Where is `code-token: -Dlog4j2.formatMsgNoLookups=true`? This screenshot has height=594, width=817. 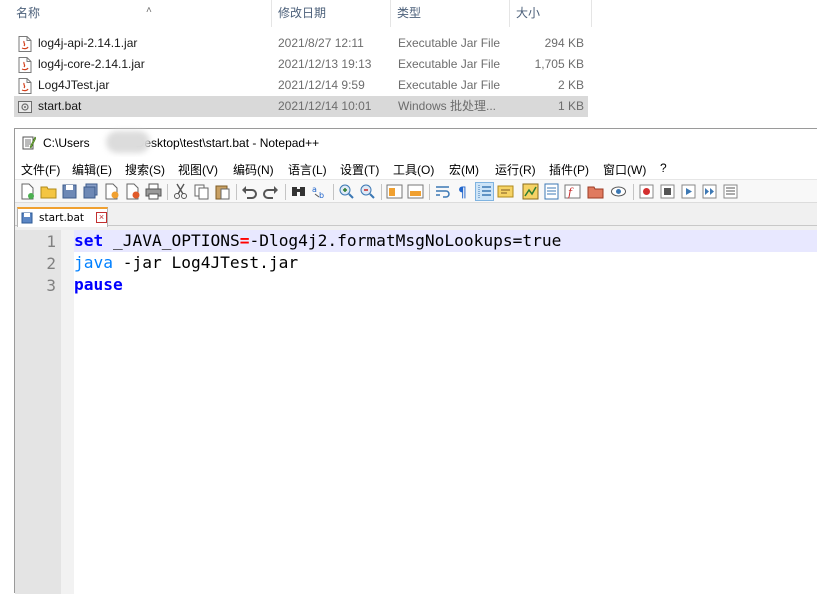
code-token: -Dlog4j2.formatMsgNoLookups=true is located at coordinates (405, 240).